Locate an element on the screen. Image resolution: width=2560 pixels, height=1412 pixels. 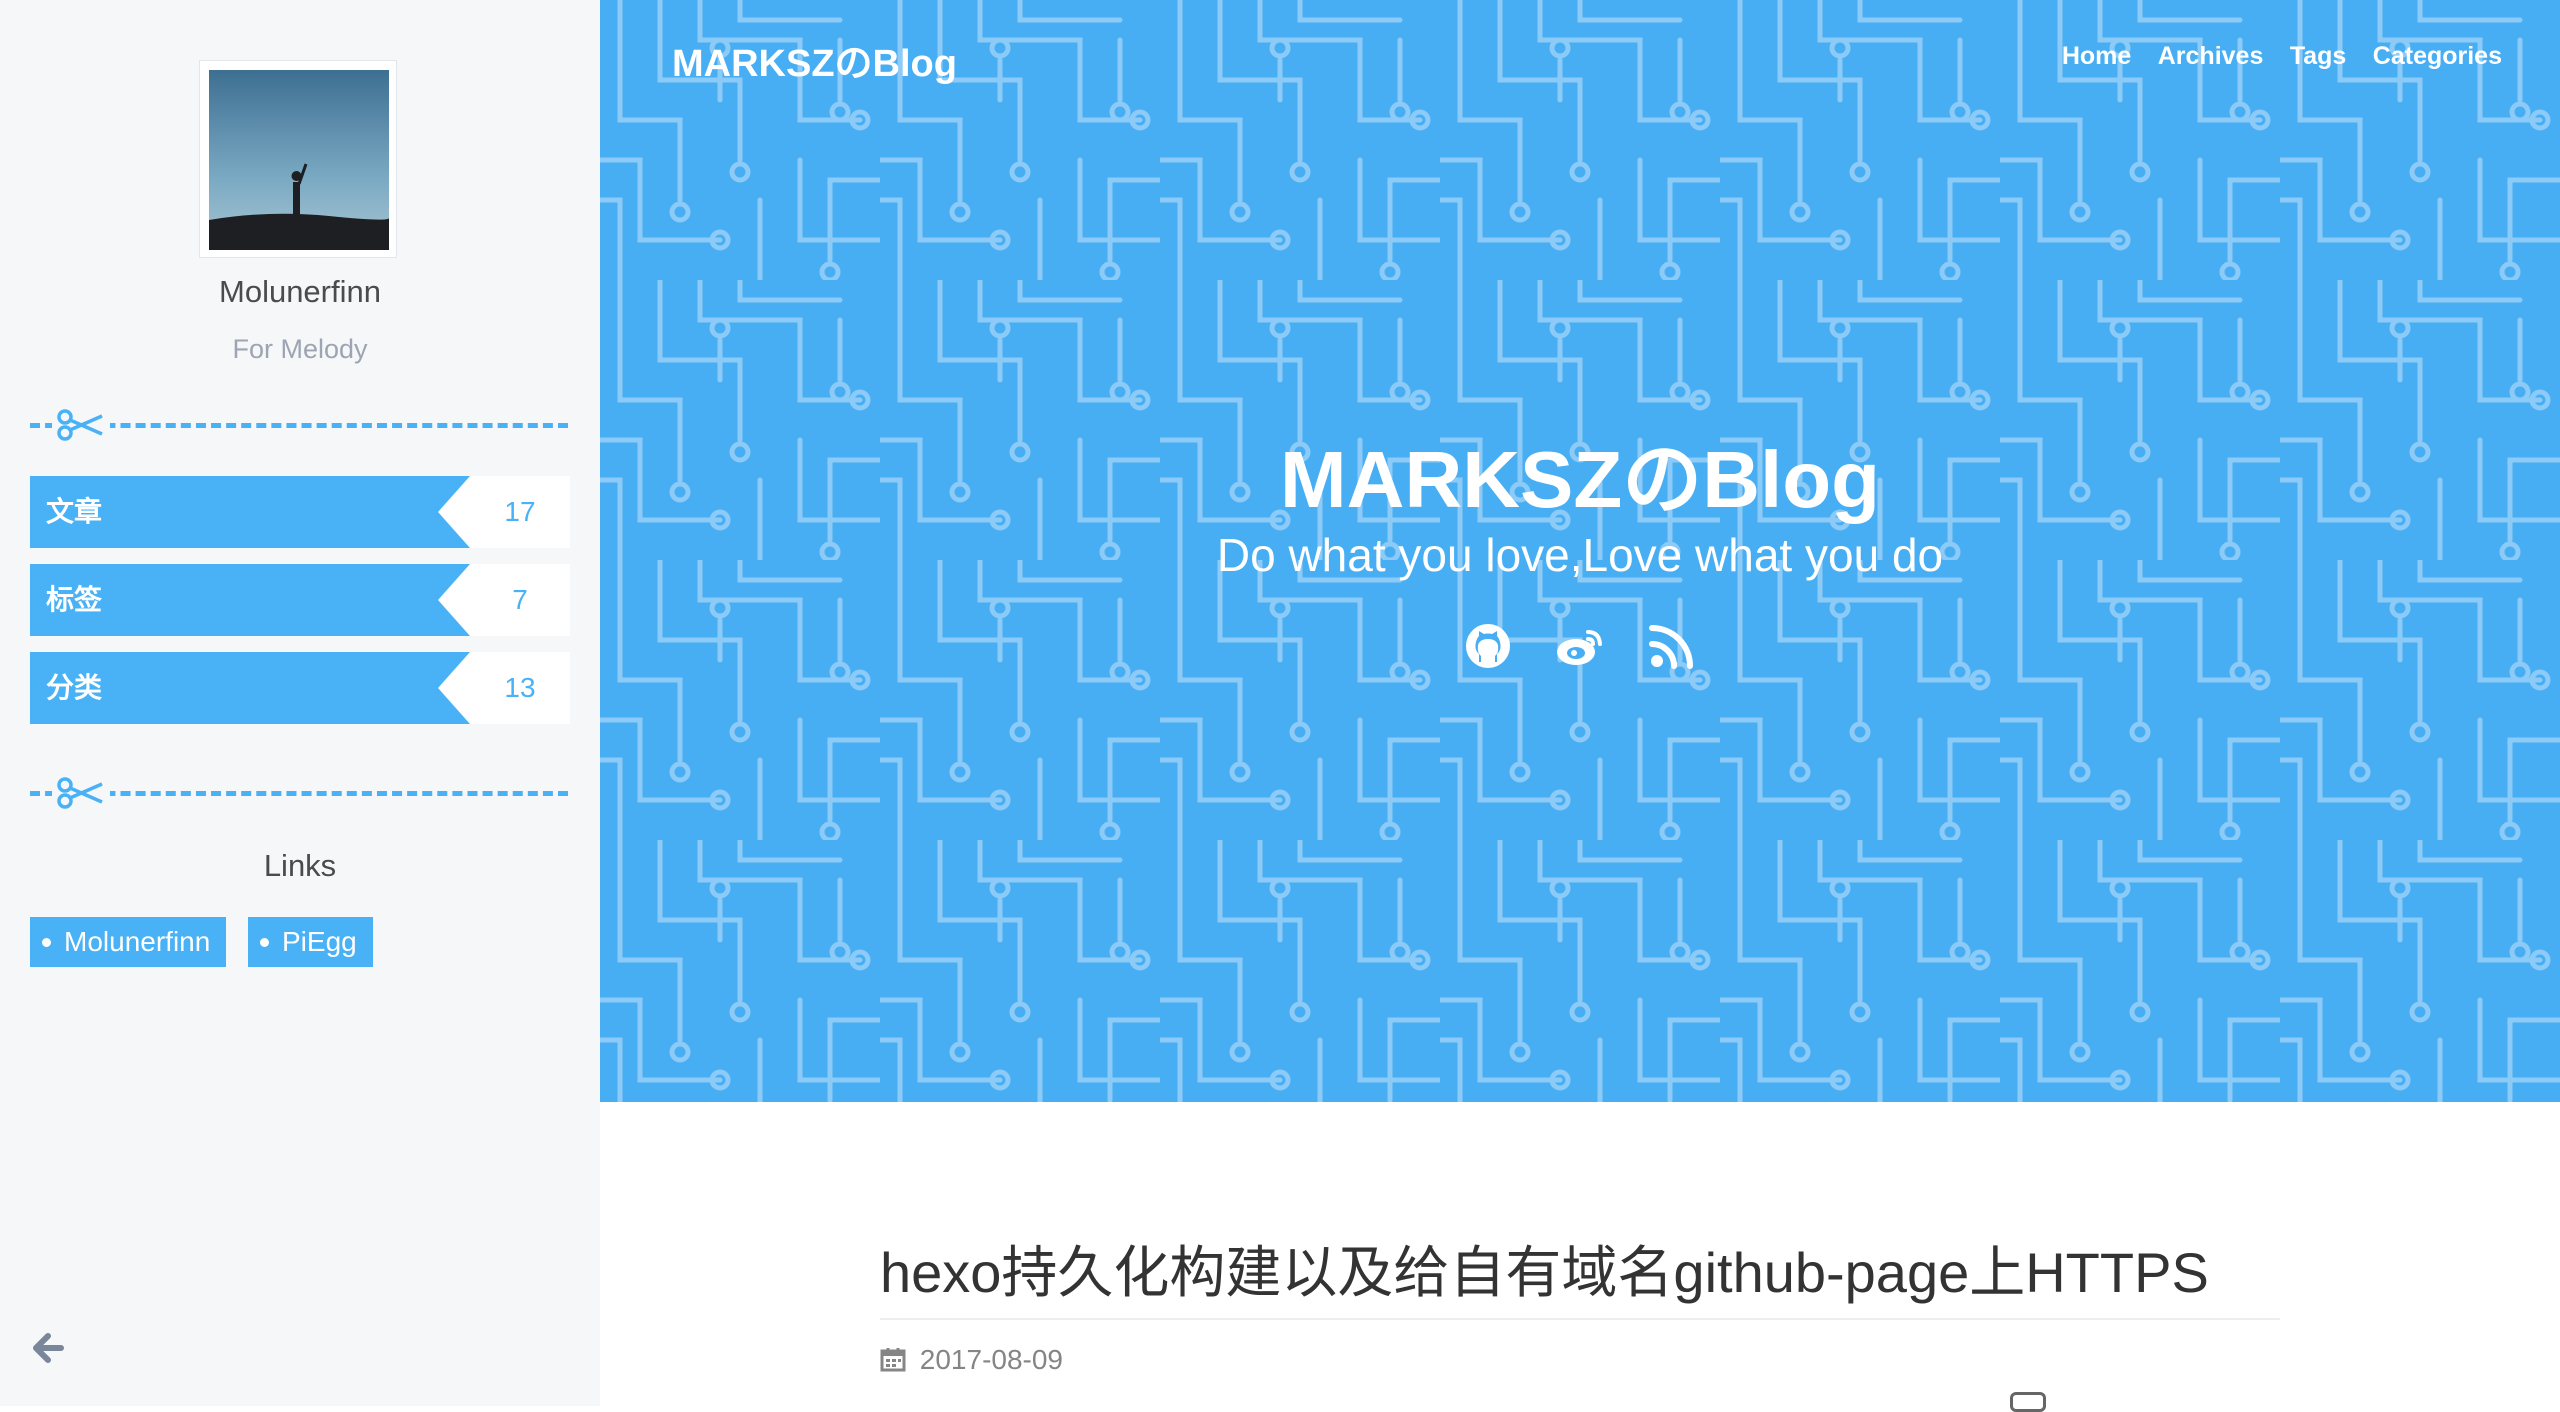
social-links is located at coordinates (1582, 650).